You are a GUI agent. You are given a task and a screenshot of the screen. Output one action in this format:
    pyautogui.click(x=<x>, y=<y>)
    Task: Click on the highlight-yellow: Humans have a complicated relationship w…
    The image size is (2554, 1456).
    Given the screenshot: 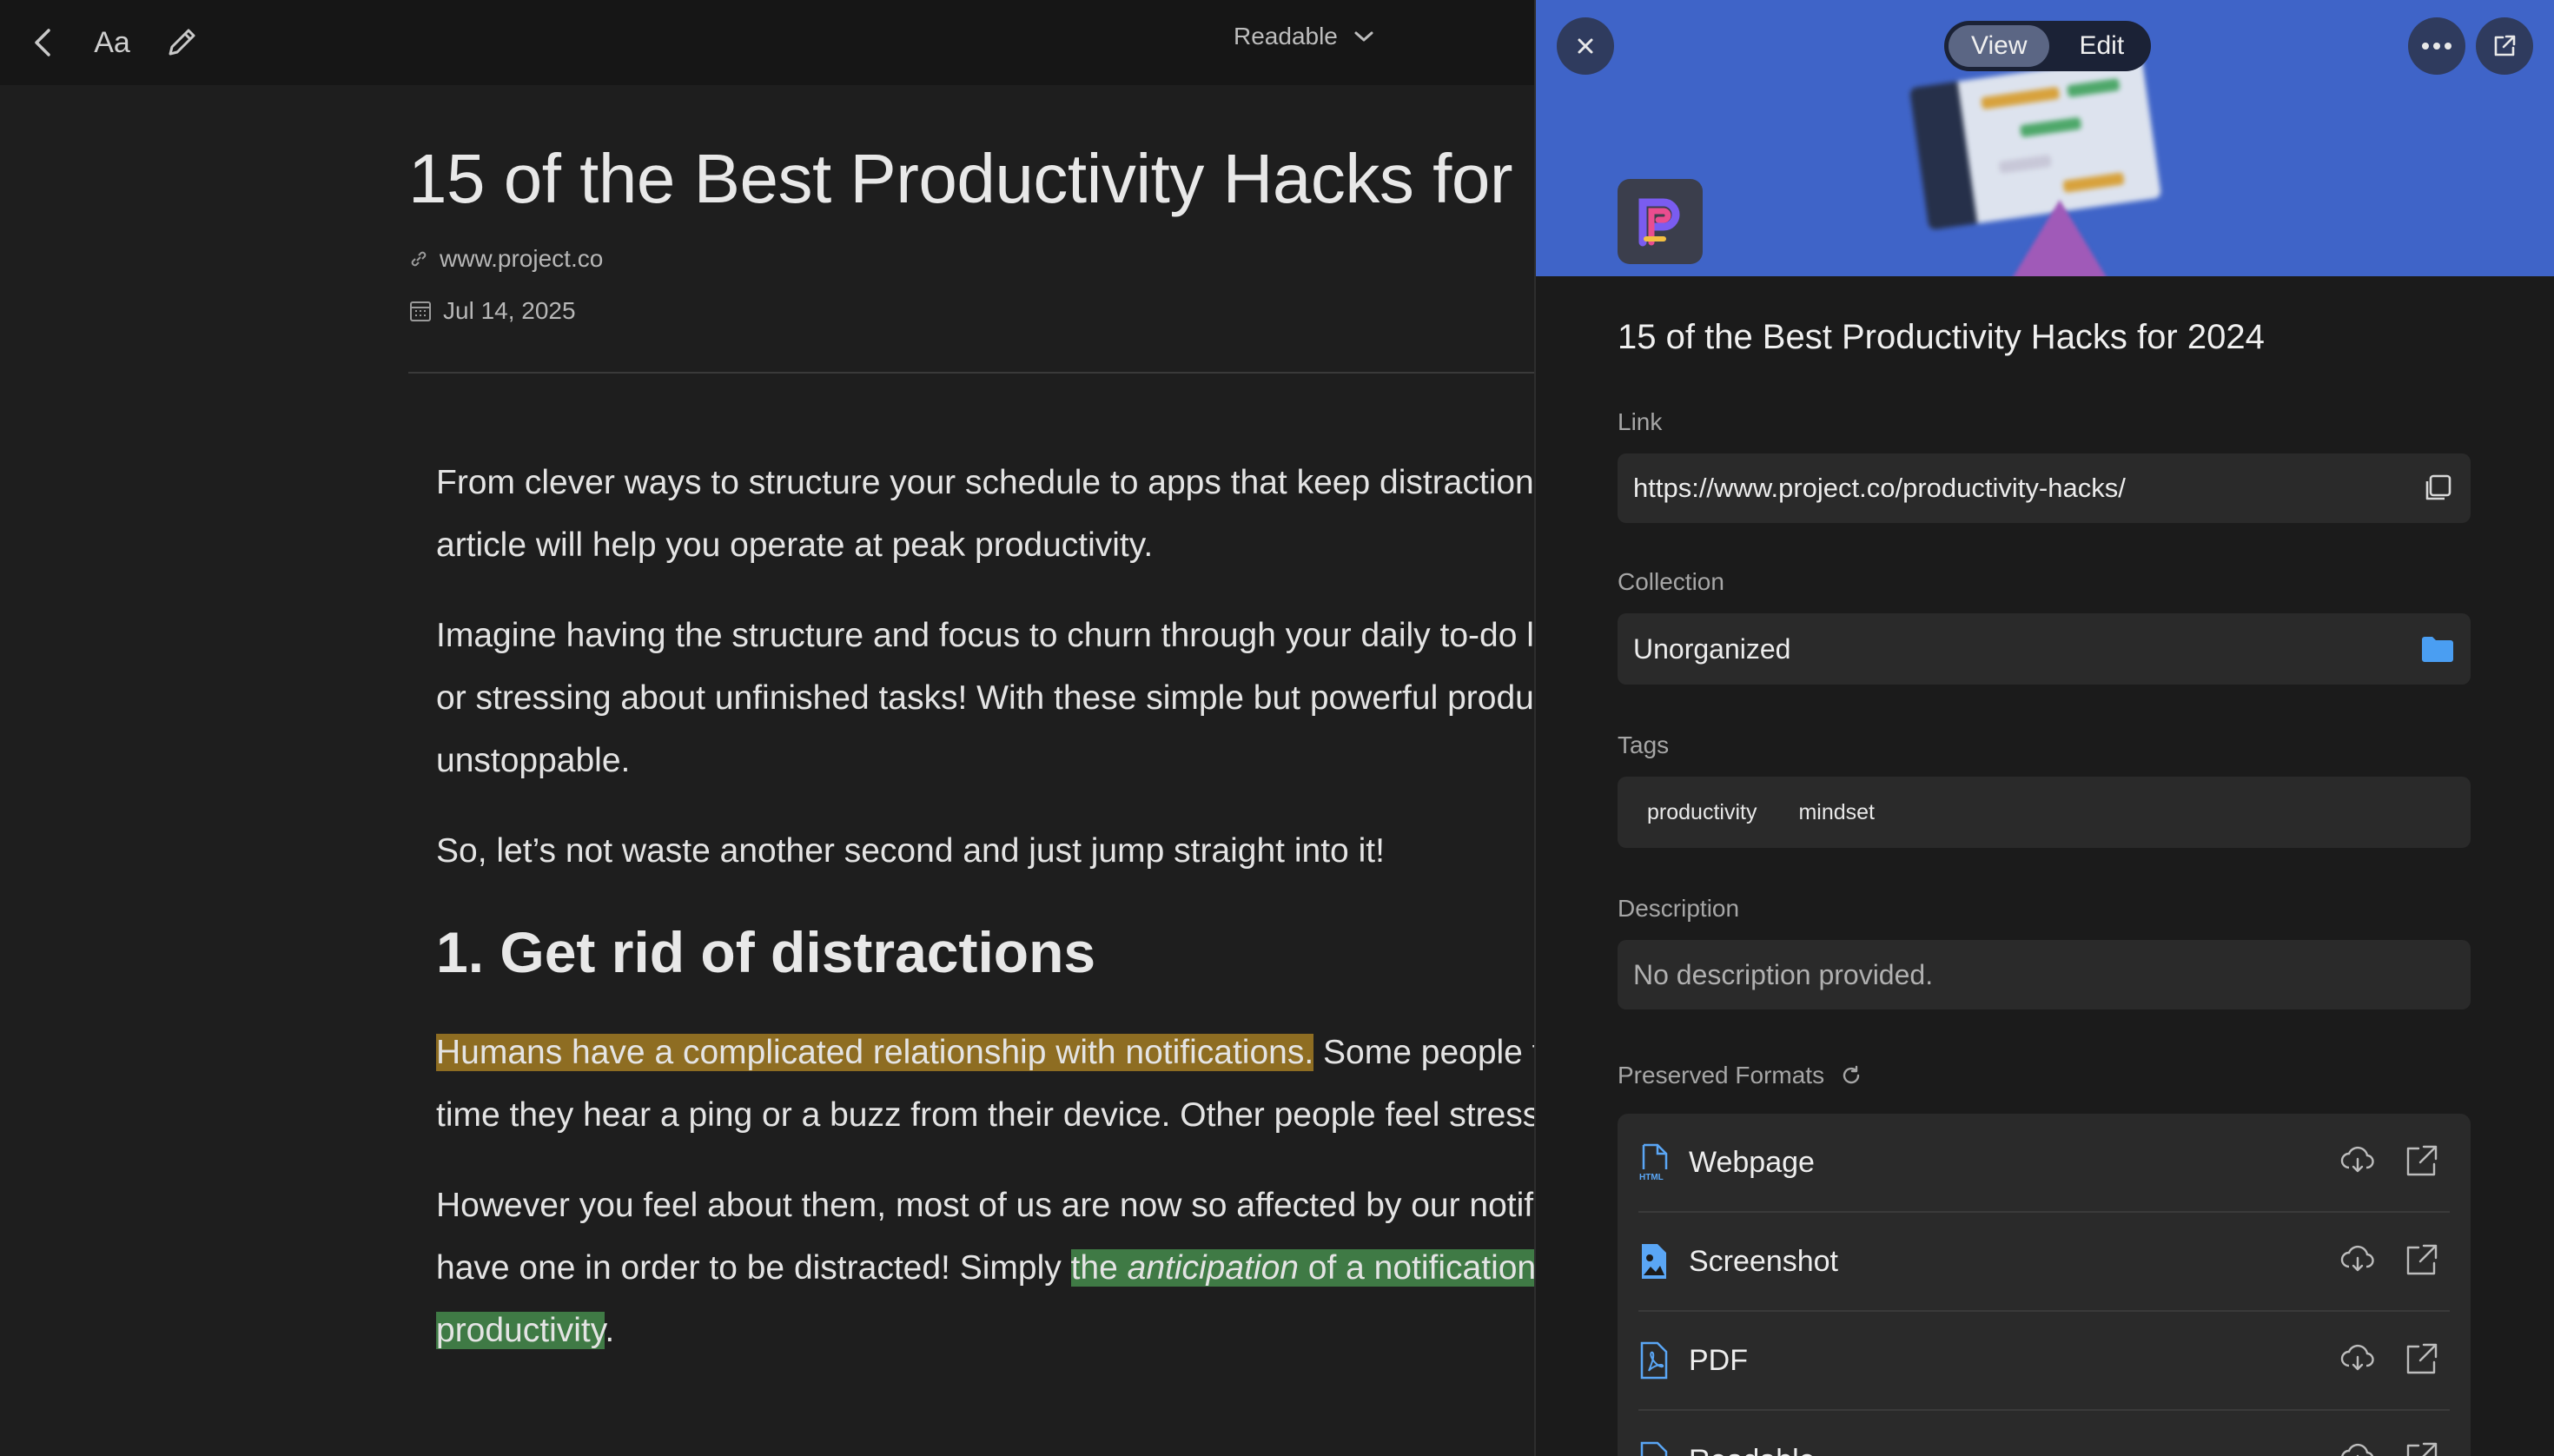 What is the action you would take?
    pyautogui.click(x=875, y=1052)
    